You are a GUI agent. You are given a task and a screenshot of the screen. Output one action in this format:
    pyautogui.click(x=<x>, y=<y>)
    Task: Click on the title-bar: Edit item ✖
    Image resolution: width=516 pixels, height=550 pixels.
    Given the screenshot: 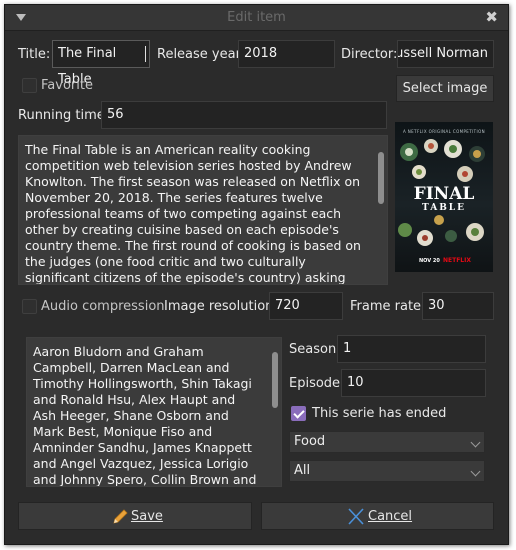 What is the action you would take?
    pyautogui.click(x=256, y=18)
    